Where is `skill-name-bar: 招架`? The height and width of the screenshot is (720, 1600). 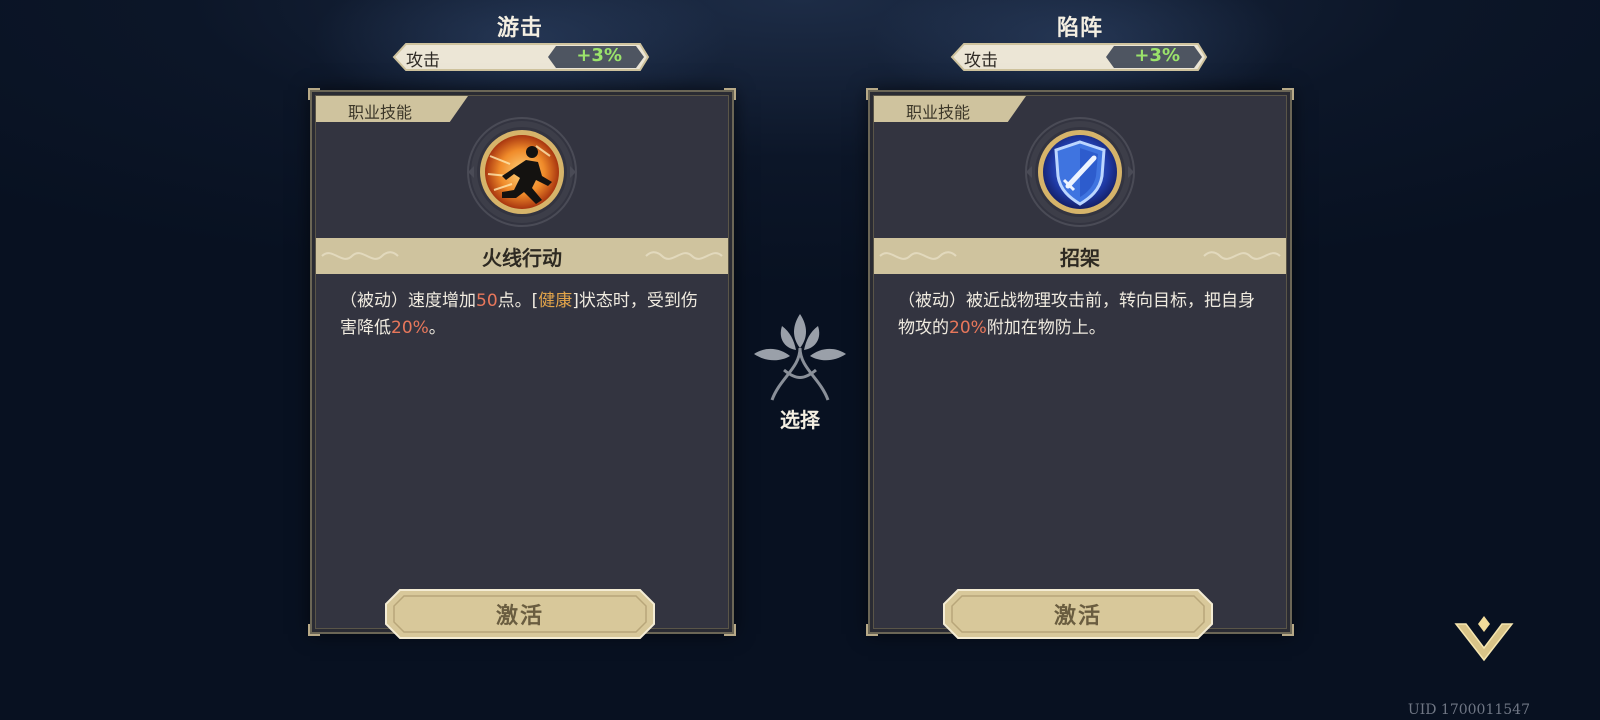
skill-name-bar: 招架 is located at coordinates (1080, 256).